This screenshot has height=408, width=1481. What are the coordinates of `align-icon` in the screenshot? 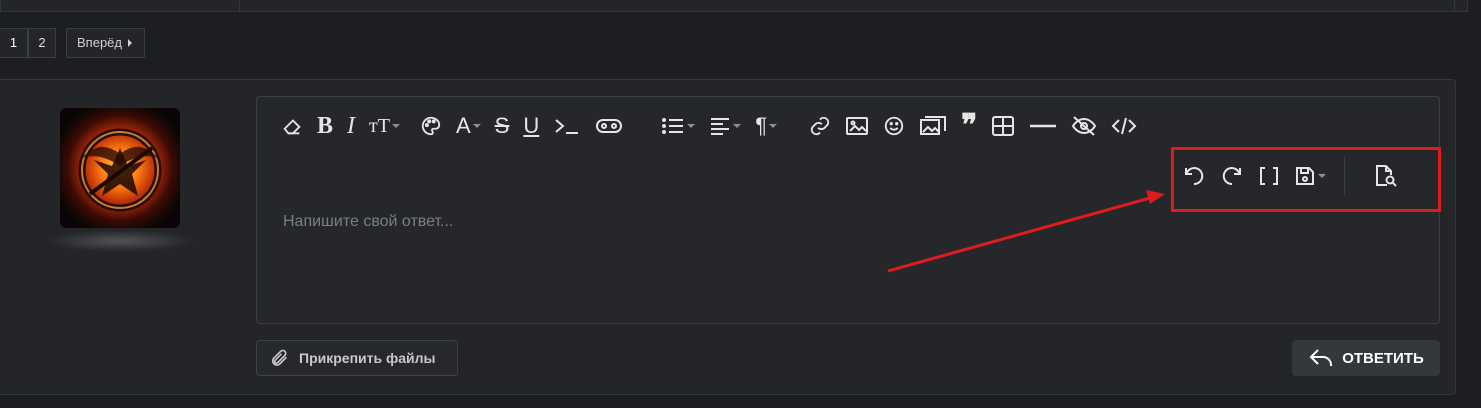 It's located at (725, 126).